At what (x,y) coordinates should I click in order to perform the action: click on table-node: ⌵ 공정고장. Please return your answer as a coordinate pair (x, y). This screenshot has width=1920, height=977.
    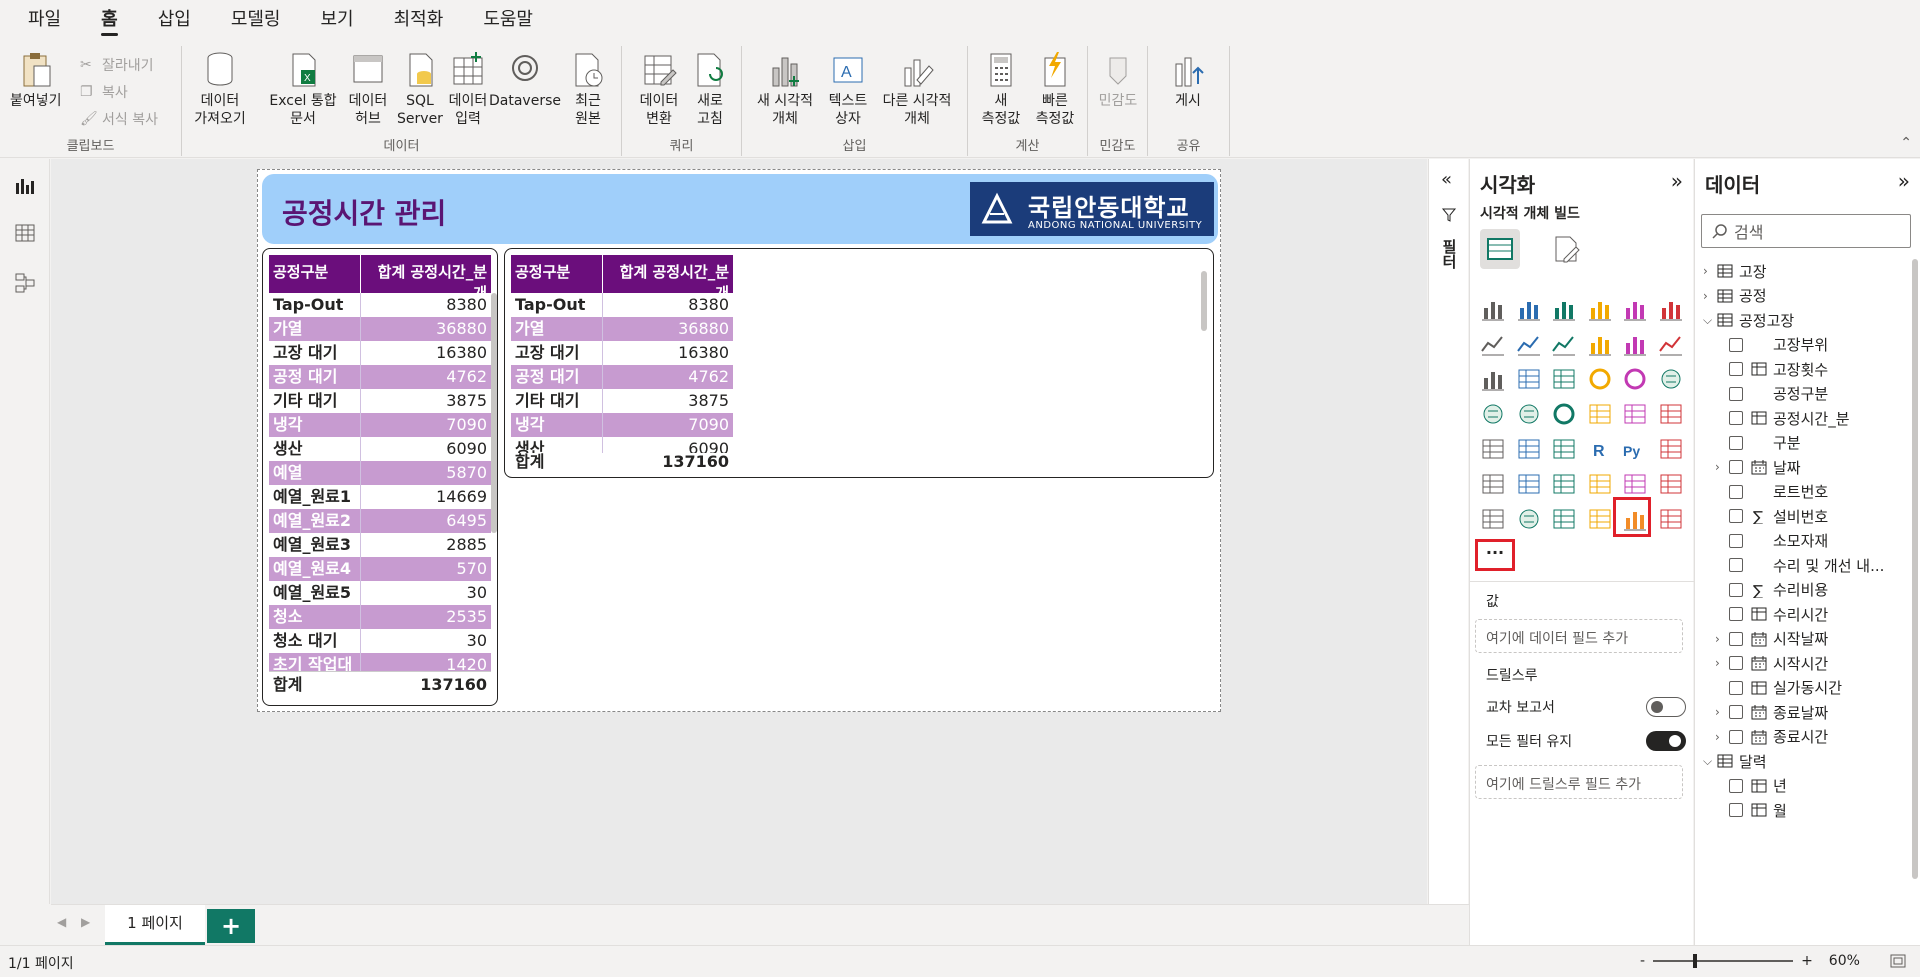
    Looking at the image, I should click on (1748, 320).